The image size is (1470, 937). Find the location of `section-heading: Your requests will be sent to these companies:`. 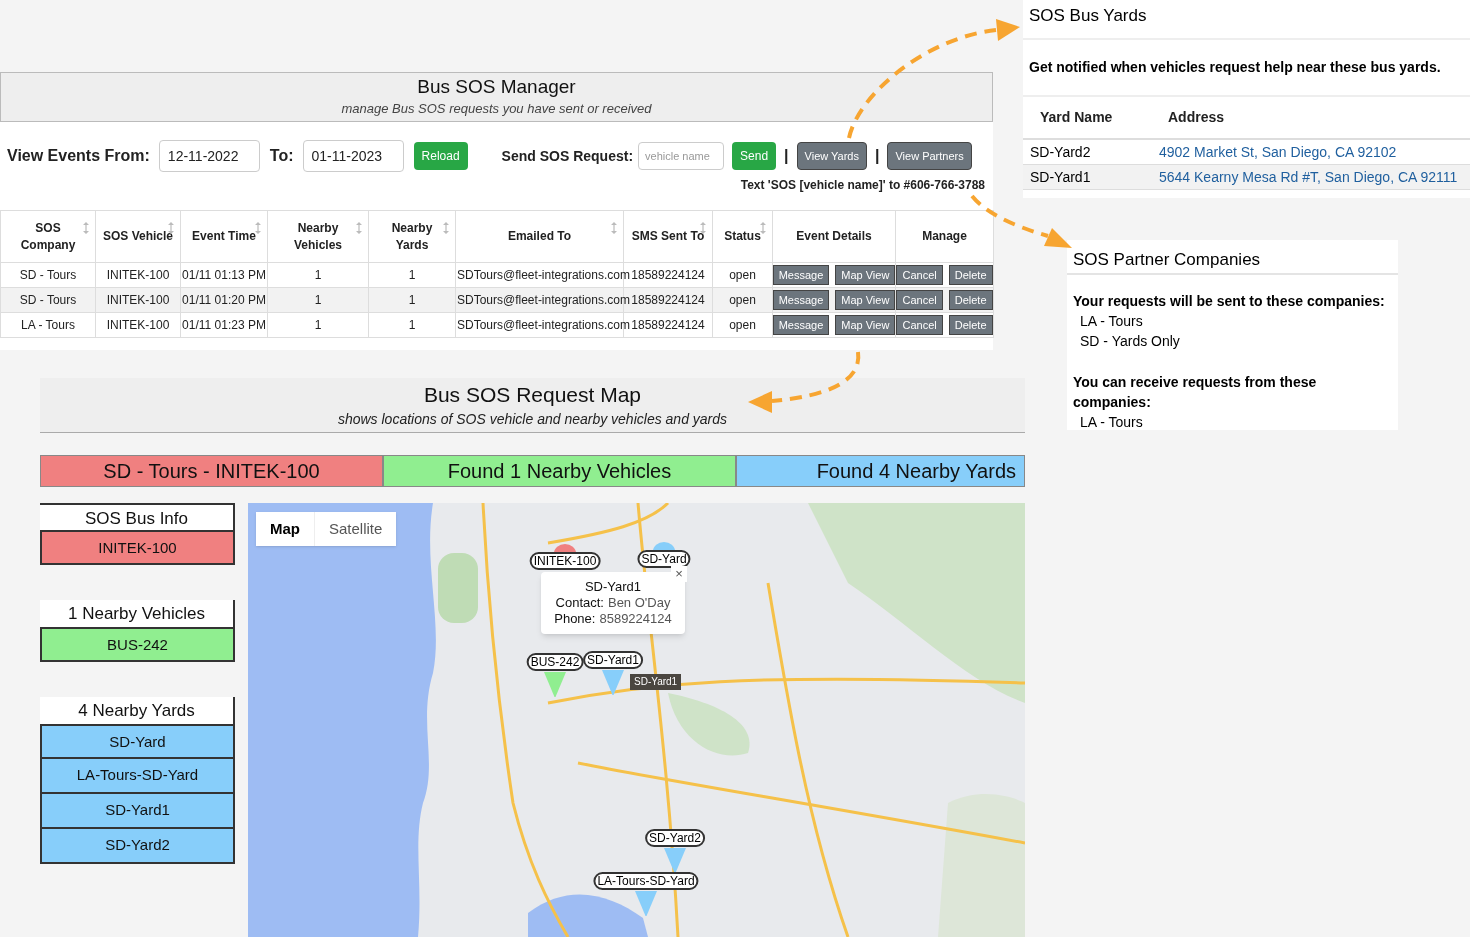

section-heading: Your requests will be sent to these companies: is located at coordinates (1229, 301).